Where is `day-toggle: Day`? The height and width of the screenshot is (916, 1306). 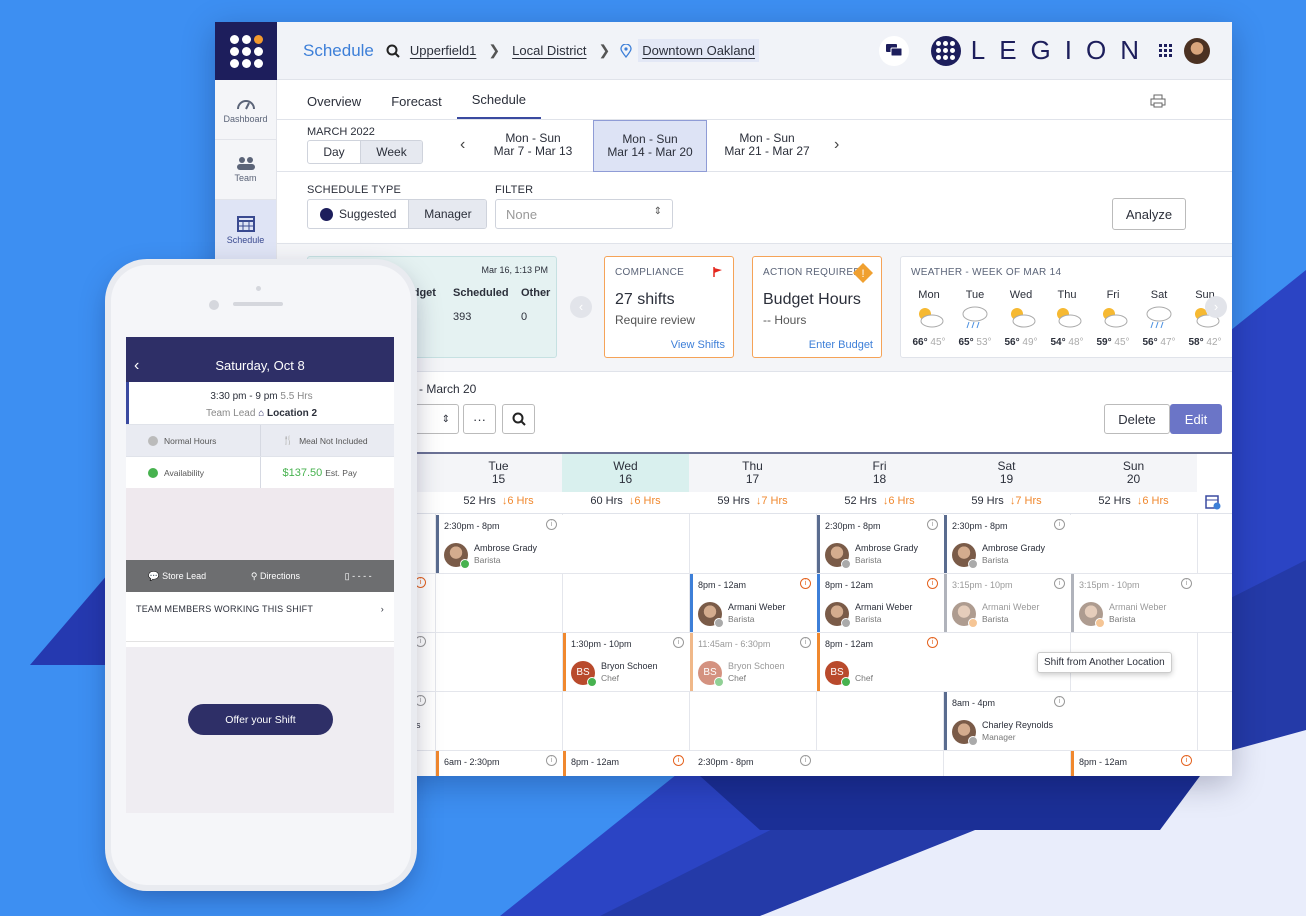 day-toggle: Day is located at coordinates (334, 152).